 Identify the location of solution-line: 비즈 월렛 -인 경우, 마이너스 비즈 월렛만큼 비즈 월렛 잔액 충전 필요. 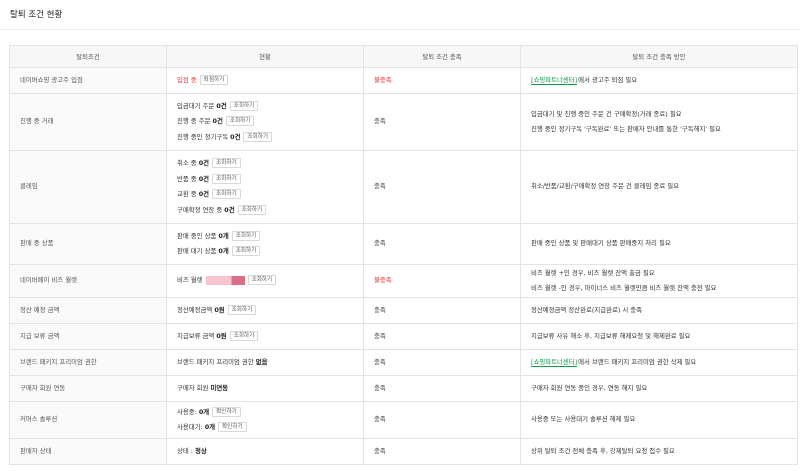
(659, 289).